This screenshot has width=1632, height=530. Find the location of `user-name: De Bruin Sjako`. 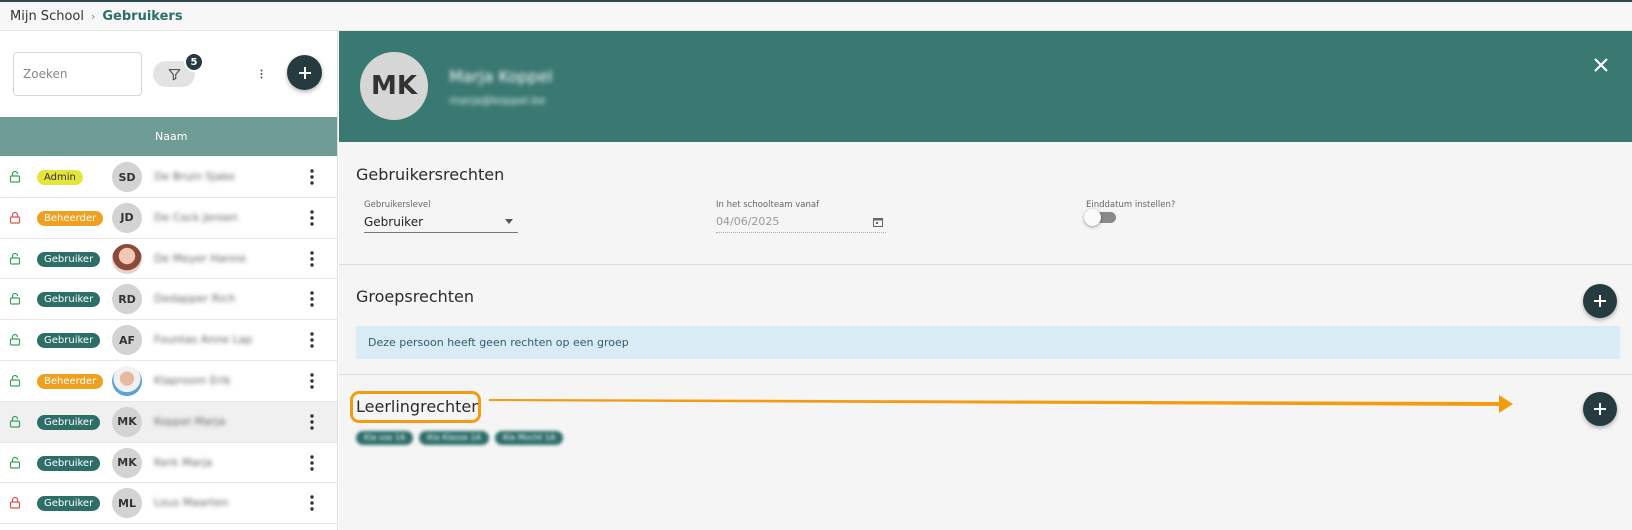

user-name: De Bruin Sjako is located at coordinates (194, 176).